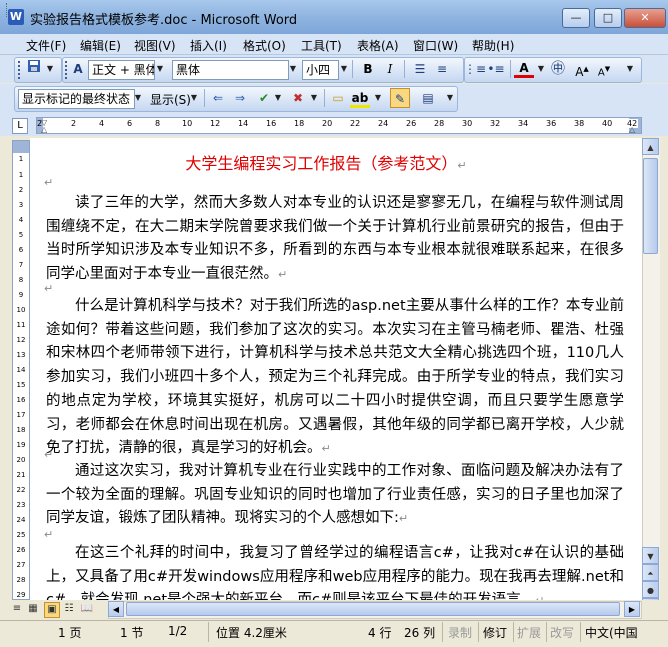 The width and height of the screenshot is (668, 647). I want to click on vruler-tick: 29, so click(21, 595).